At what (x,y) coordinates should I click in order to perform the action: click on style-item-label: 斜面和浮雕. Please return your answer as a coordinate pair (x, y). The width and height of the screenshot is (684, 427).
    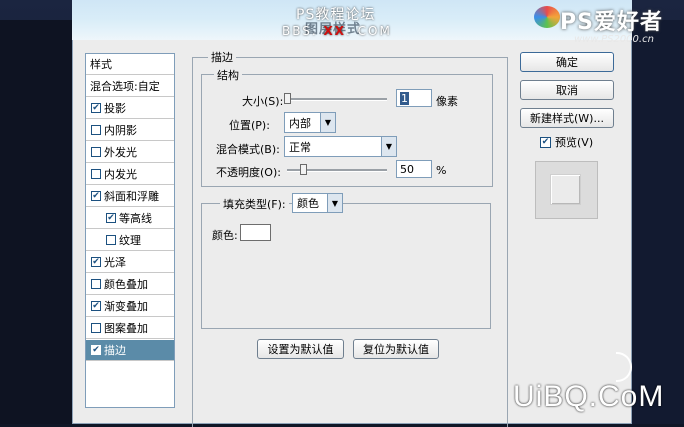
    Looking at the image, I should click on (131, 196).